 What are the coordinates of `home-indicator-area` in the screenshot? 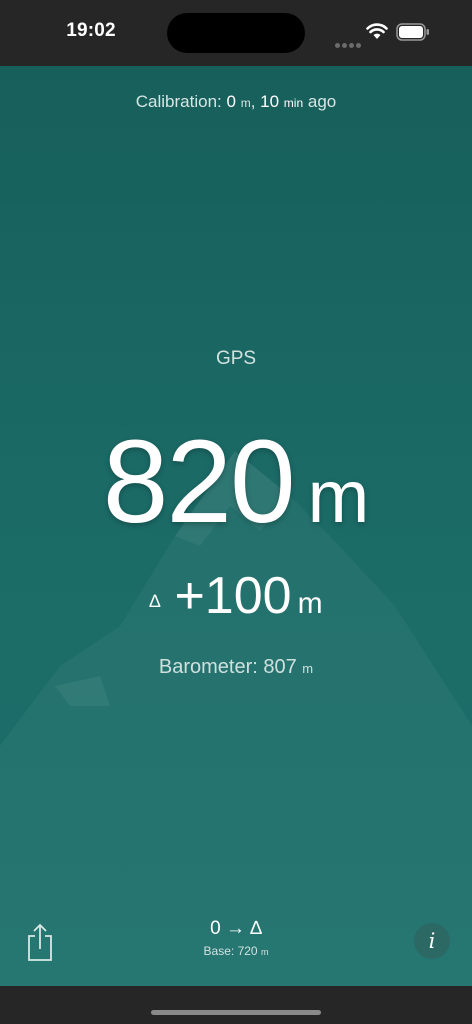 It's located at (236, 1005).